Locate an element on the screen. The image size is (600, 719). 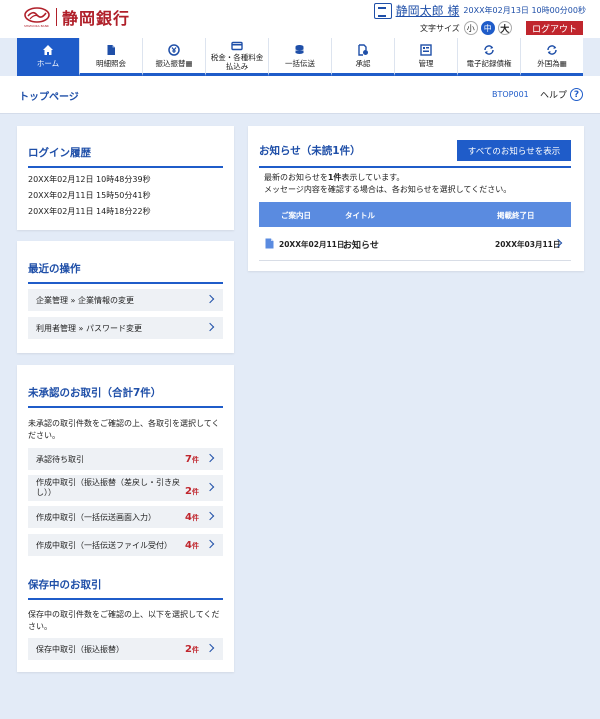
nav-e-receivables: 電子記録債権 is located at coordinates (489, 57).